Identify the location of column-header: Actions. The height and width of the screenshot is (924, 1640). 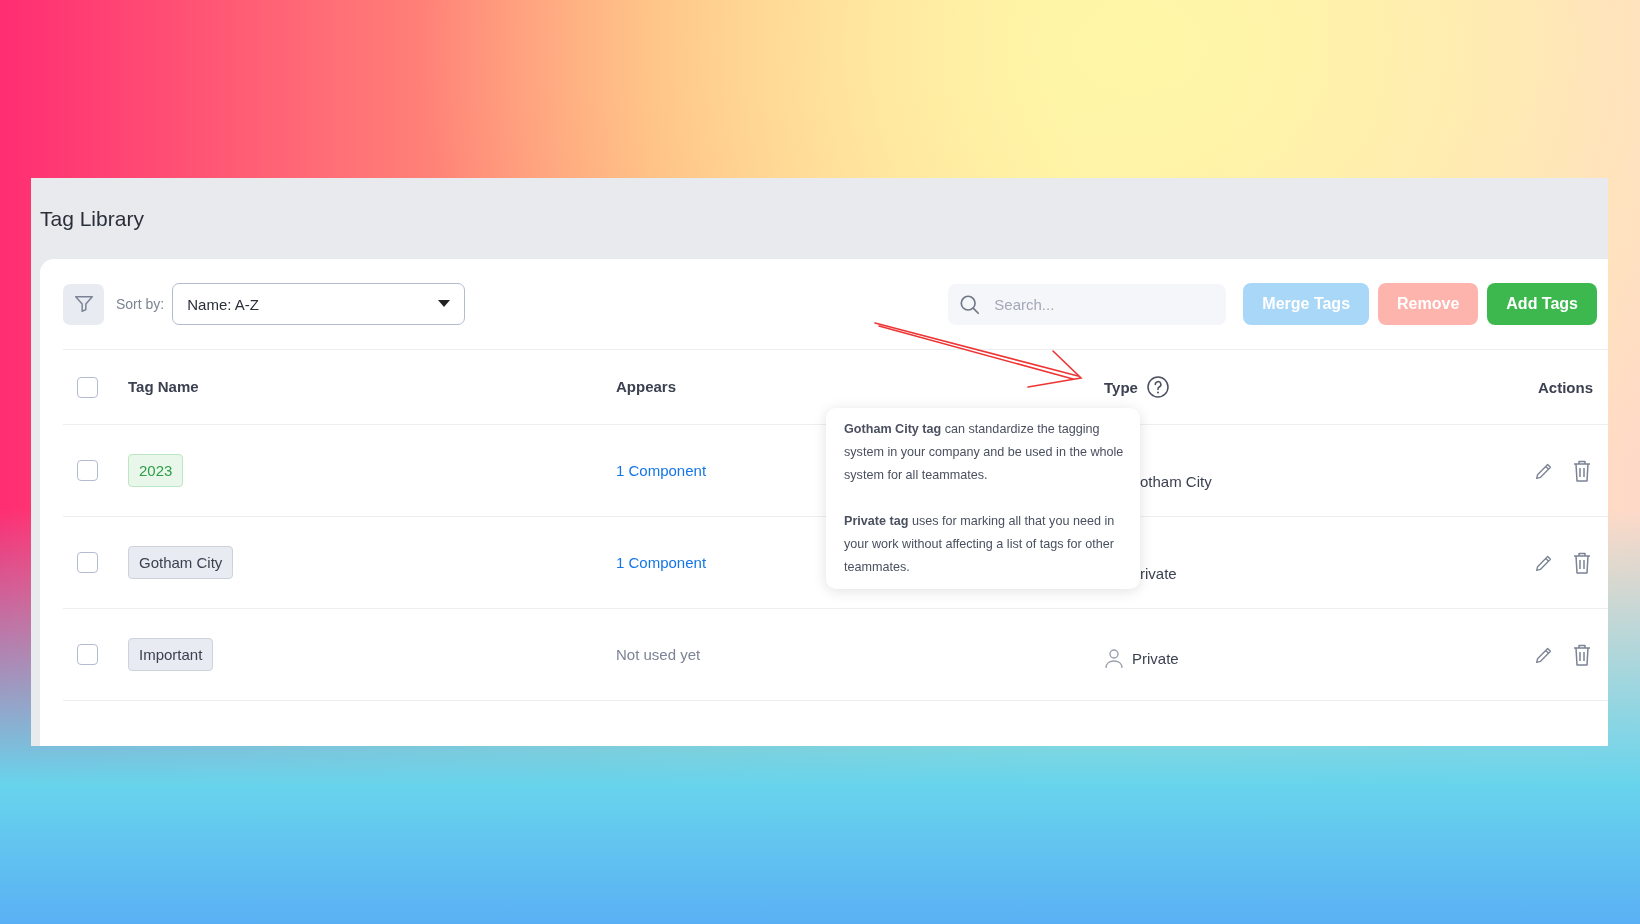
(1565, 387).